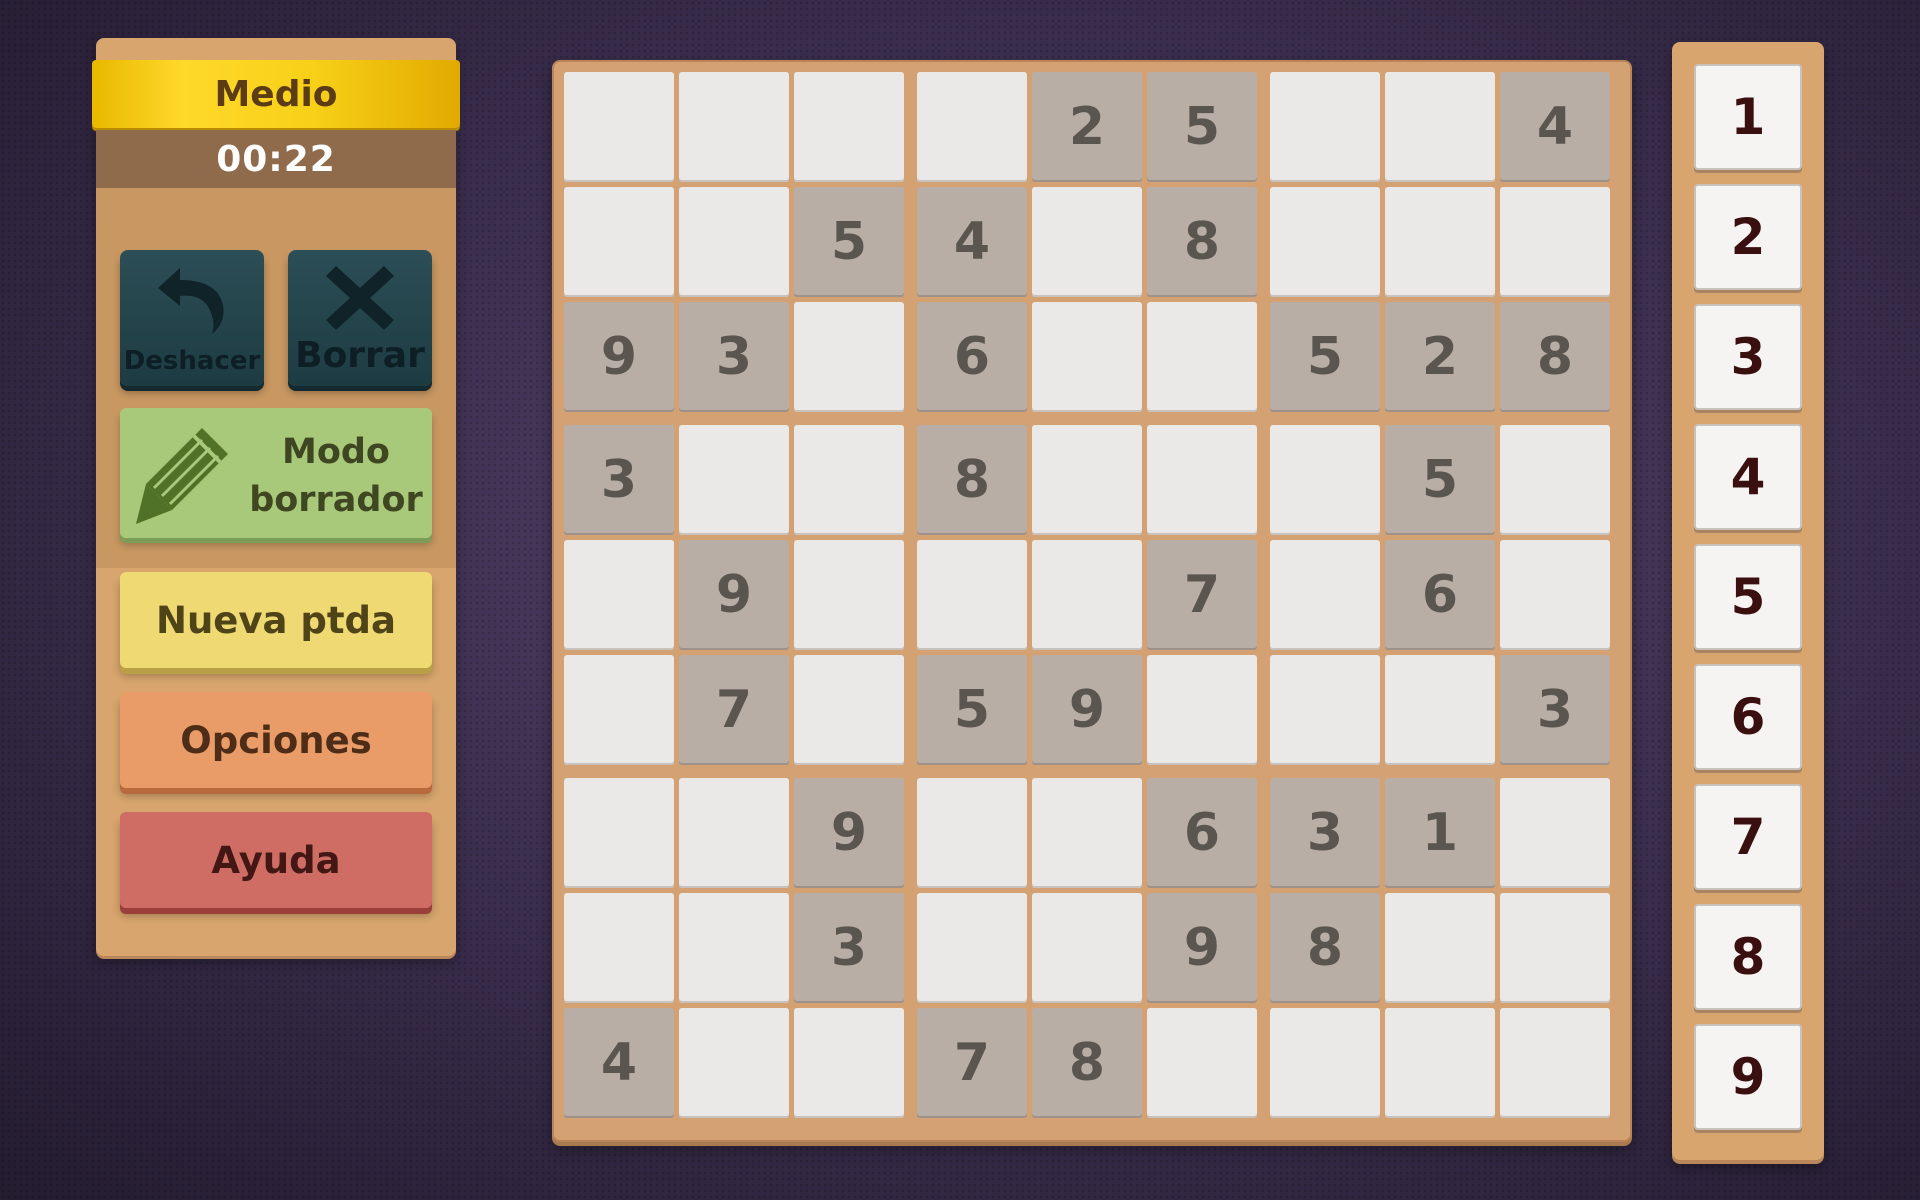  I want to click on sudoku-cell-r8-c8, so click(1440, 948).